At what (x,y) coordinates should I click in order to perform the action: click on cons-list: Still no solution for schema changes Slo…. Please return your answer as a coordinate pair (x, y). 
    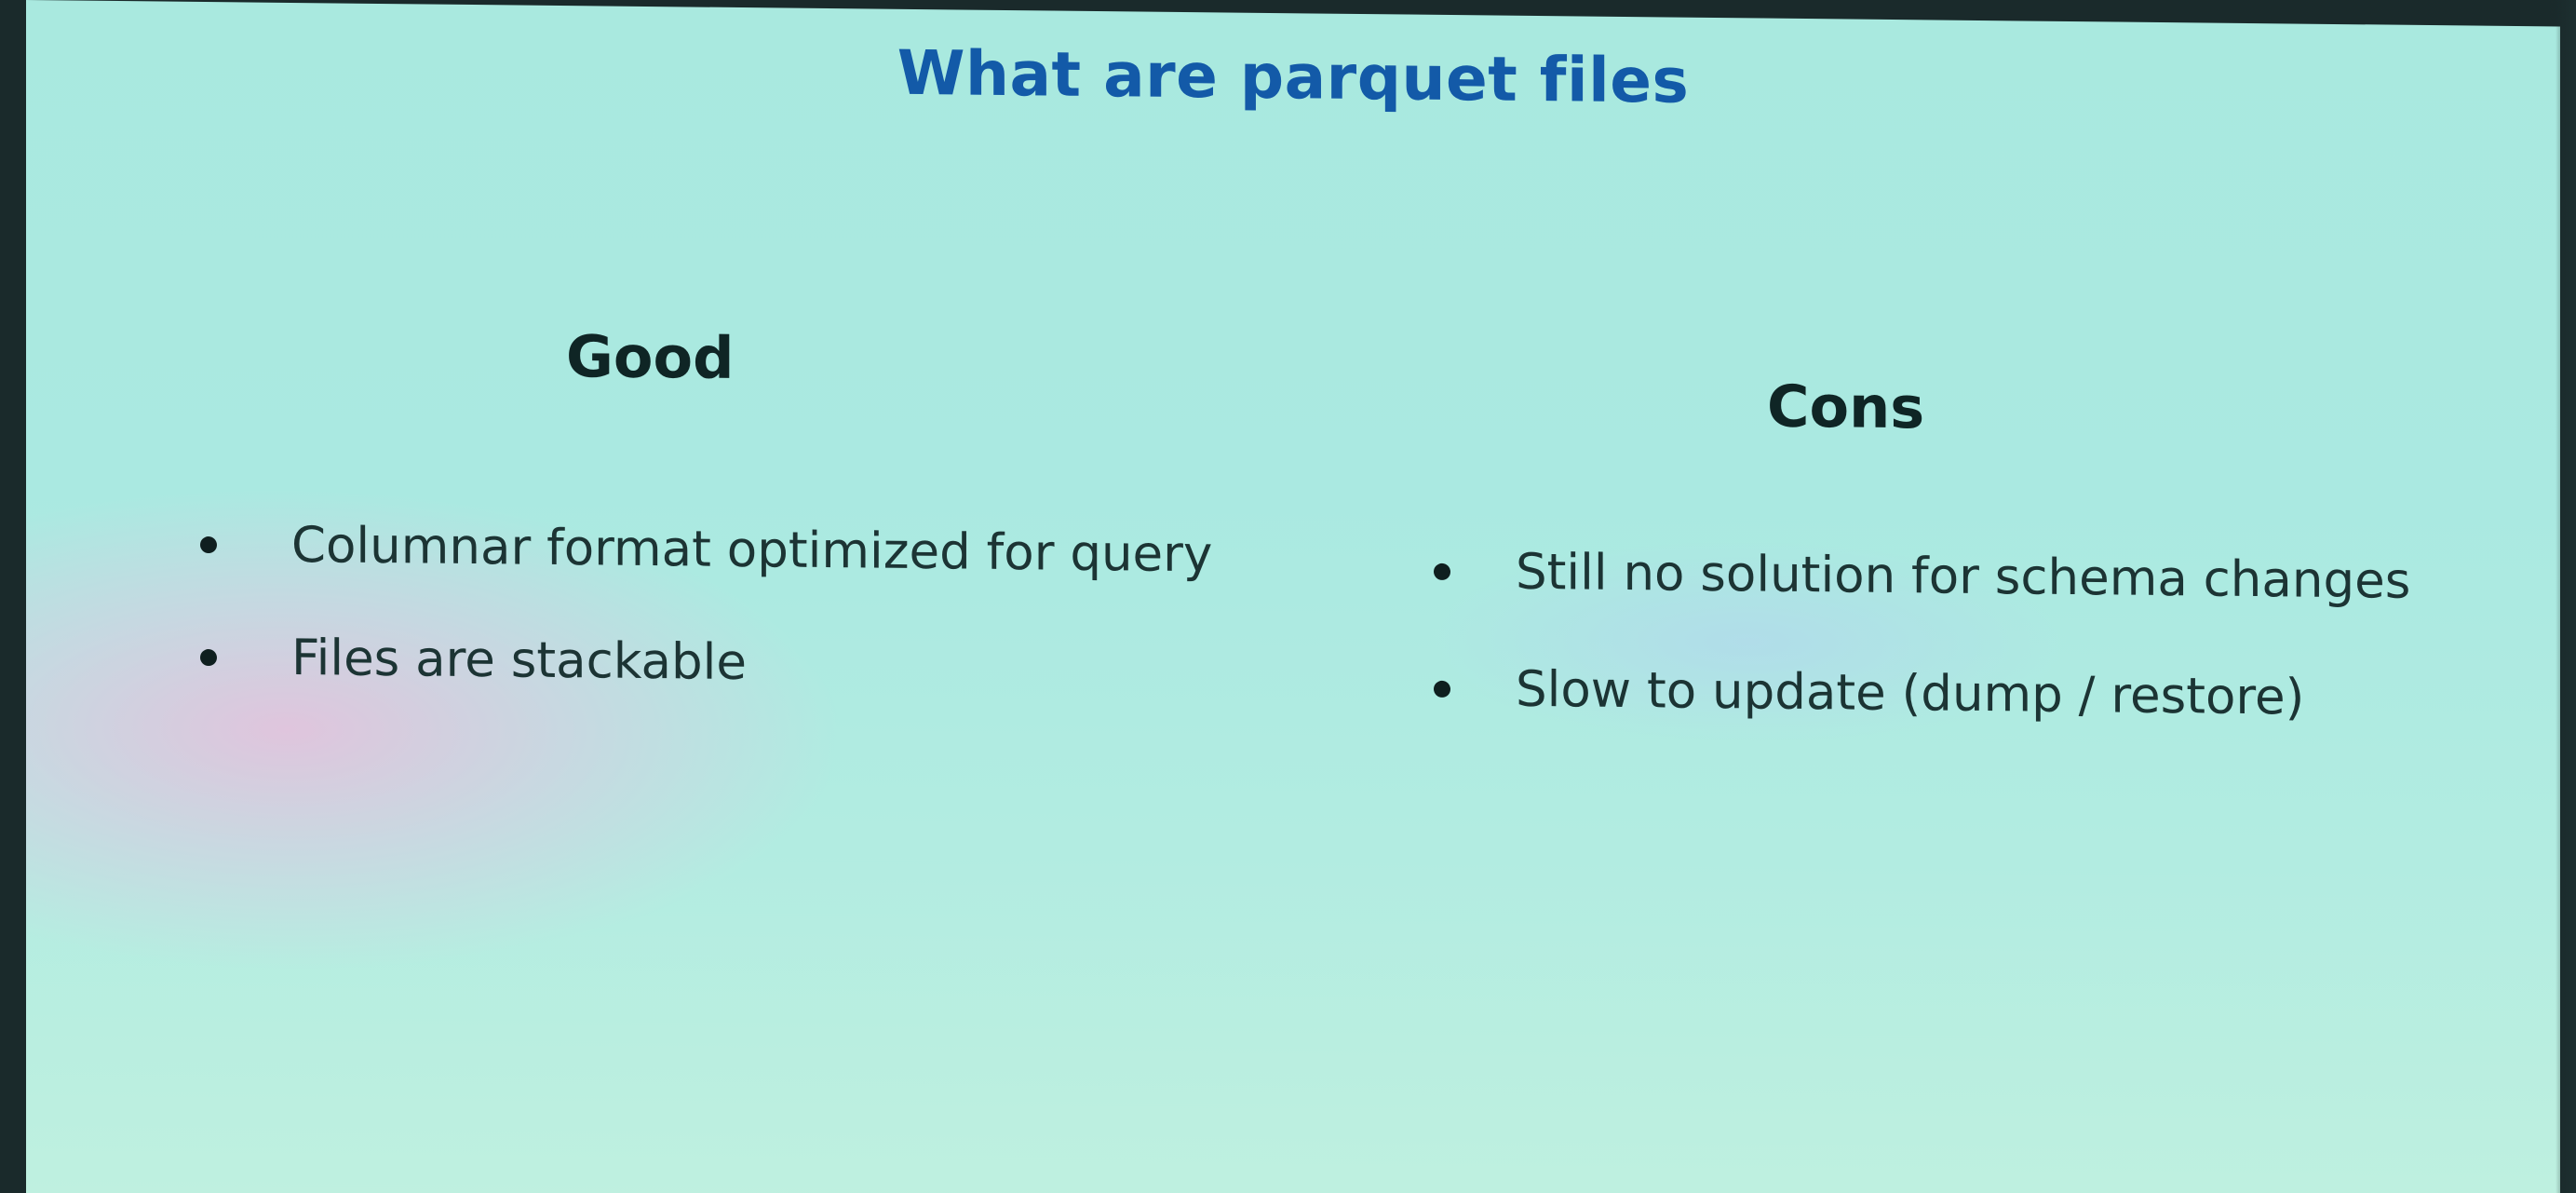
    Looking at the image, I should click on (1897, 658).